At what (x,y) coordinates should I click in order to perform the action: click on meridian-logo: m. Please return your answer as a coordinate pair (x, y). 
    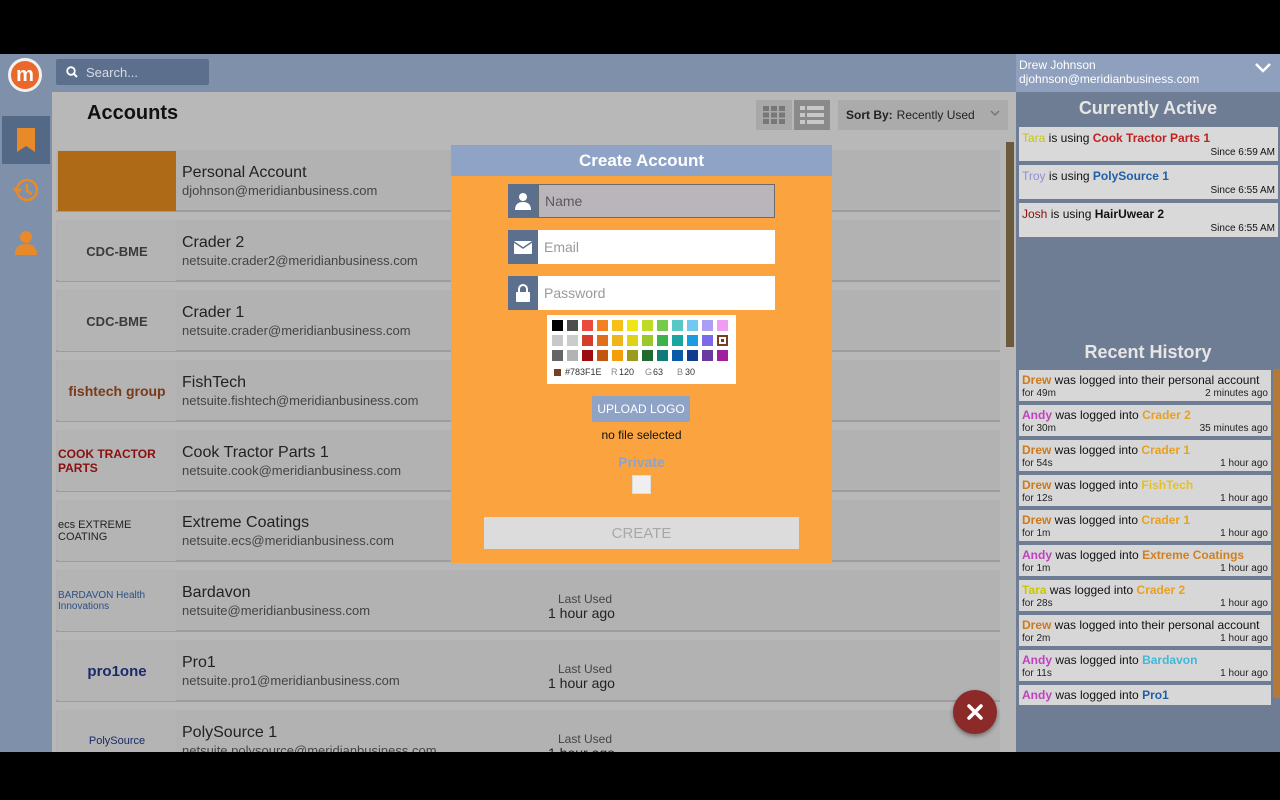
    Looking at the image, I should click on (25, 75).